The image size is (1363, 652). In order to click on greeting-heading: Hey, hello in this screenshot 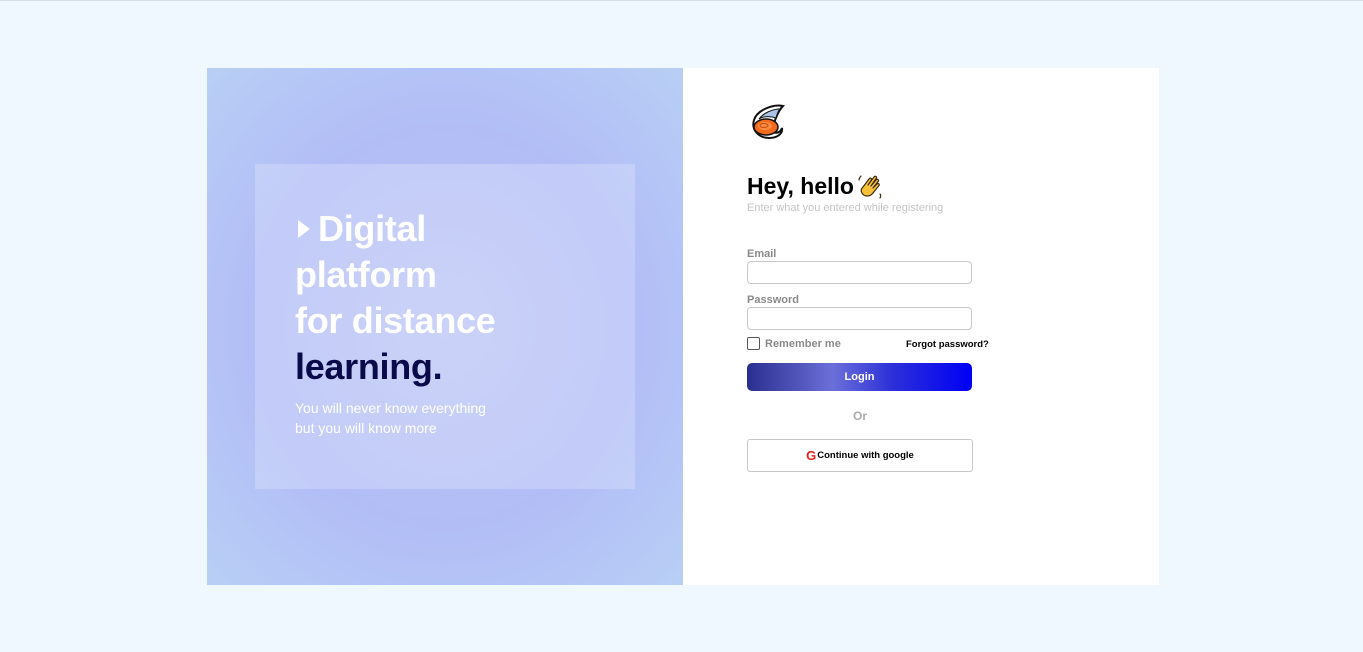, I will do `click(815, 186)`.